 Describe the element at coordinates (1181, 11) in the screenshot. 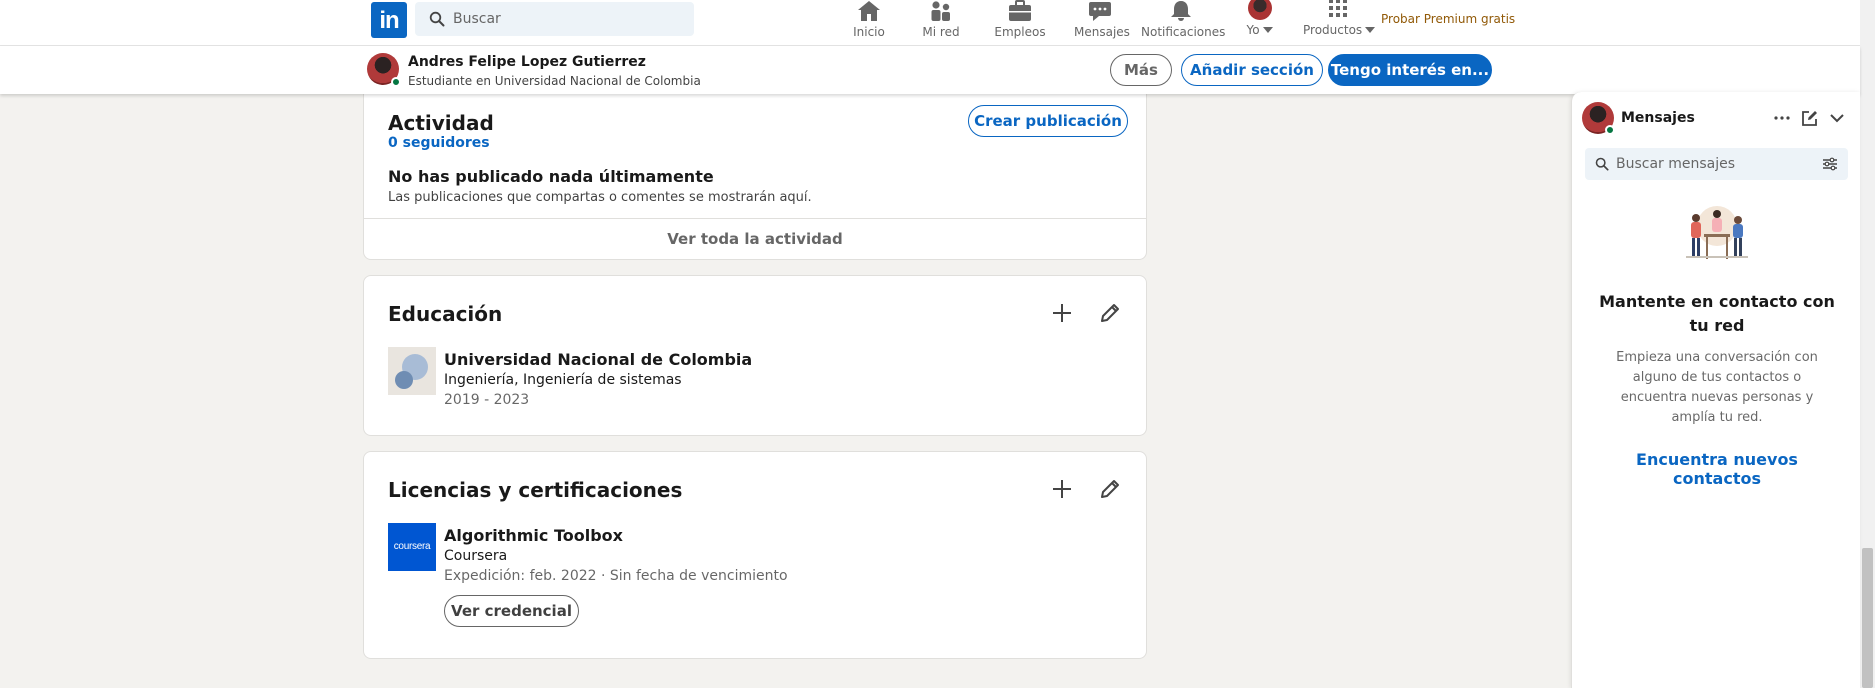

I see `bell-icon` at that location.